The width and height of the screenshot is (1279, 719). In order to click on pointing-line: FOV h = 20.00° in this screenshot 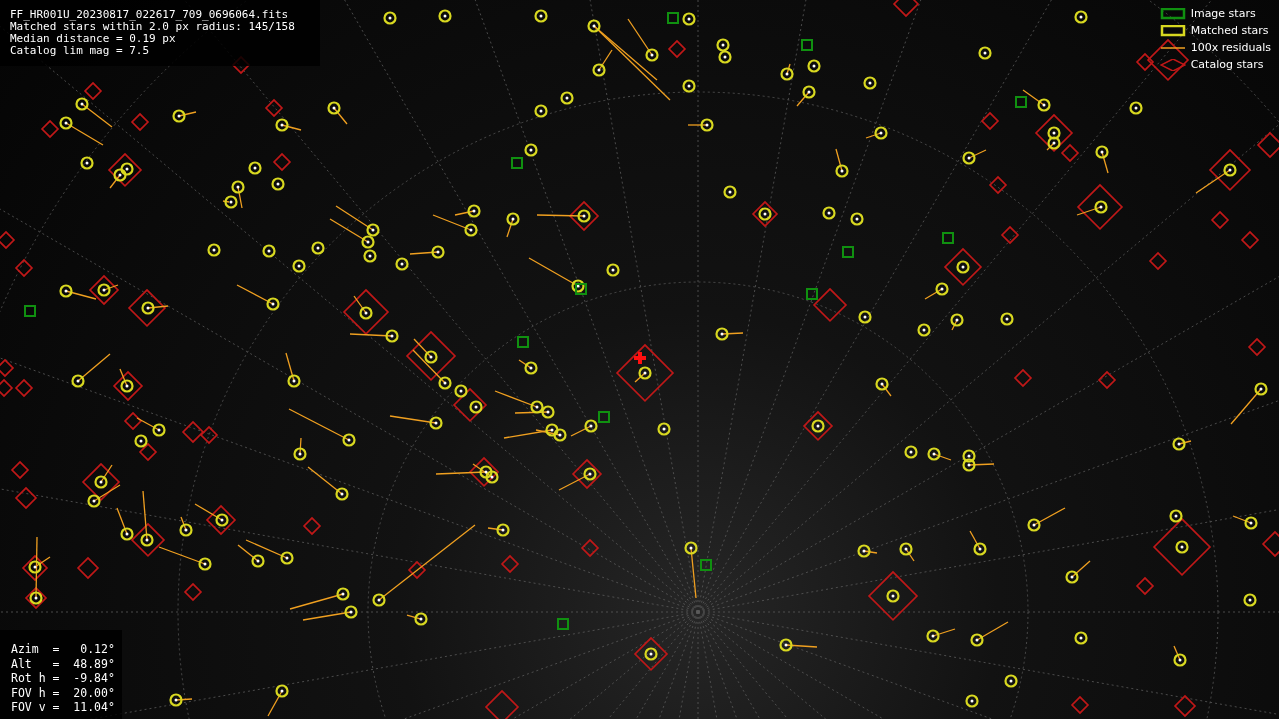, I will do `click(63, 692)`.